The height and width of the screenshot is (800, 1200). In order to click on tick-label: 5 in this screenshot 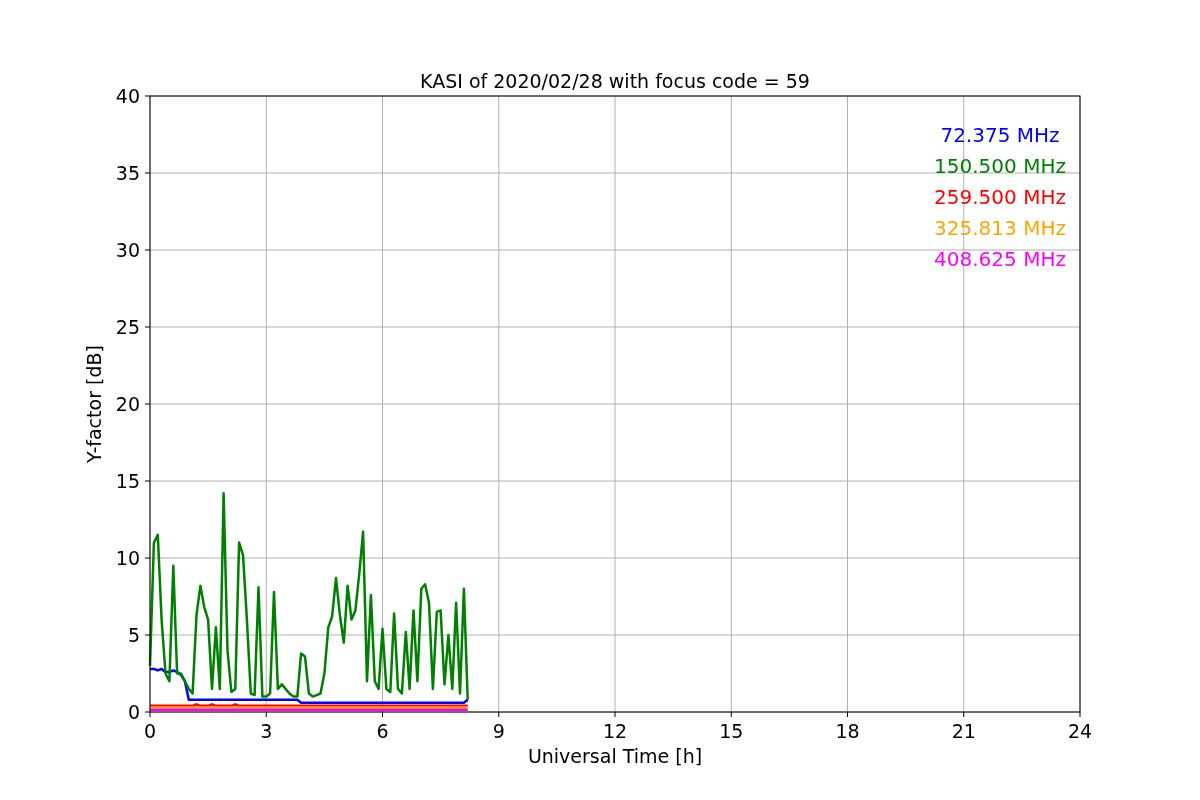, I will do `click(133, 635)`.